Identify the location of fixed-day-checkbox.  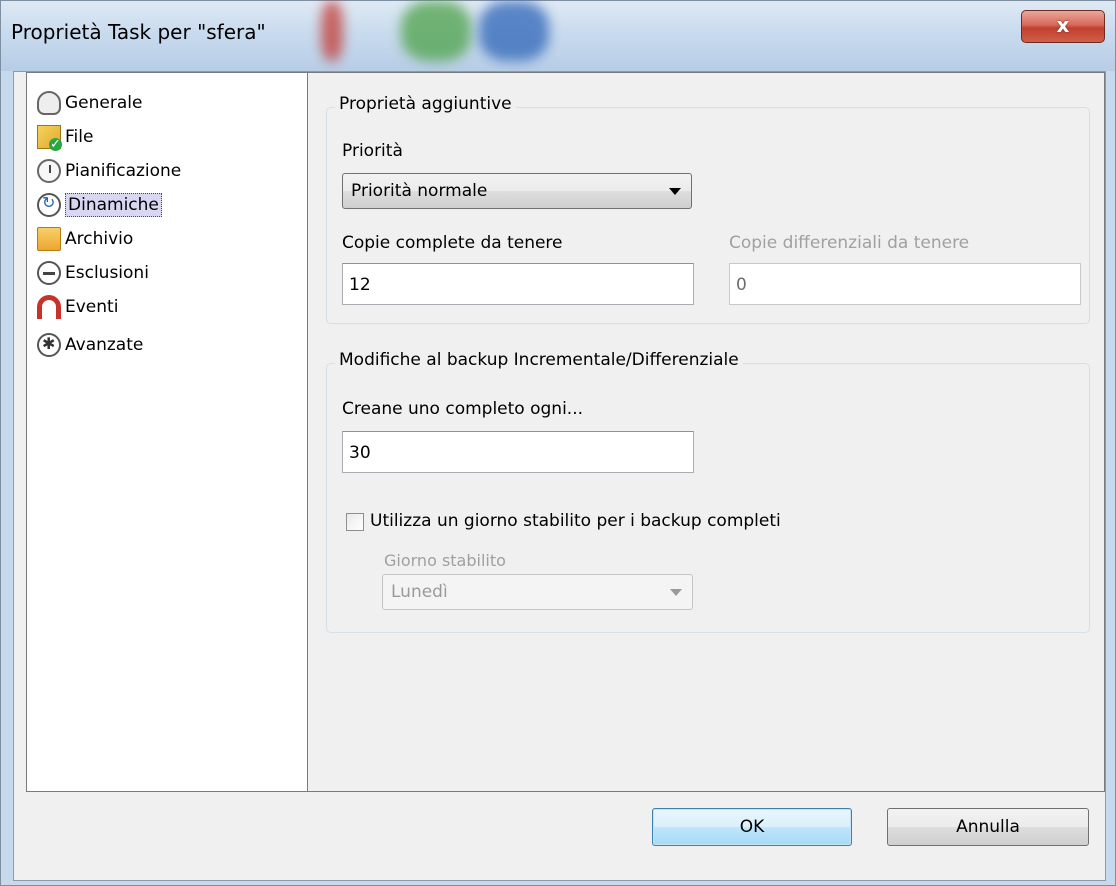
(355, 522).